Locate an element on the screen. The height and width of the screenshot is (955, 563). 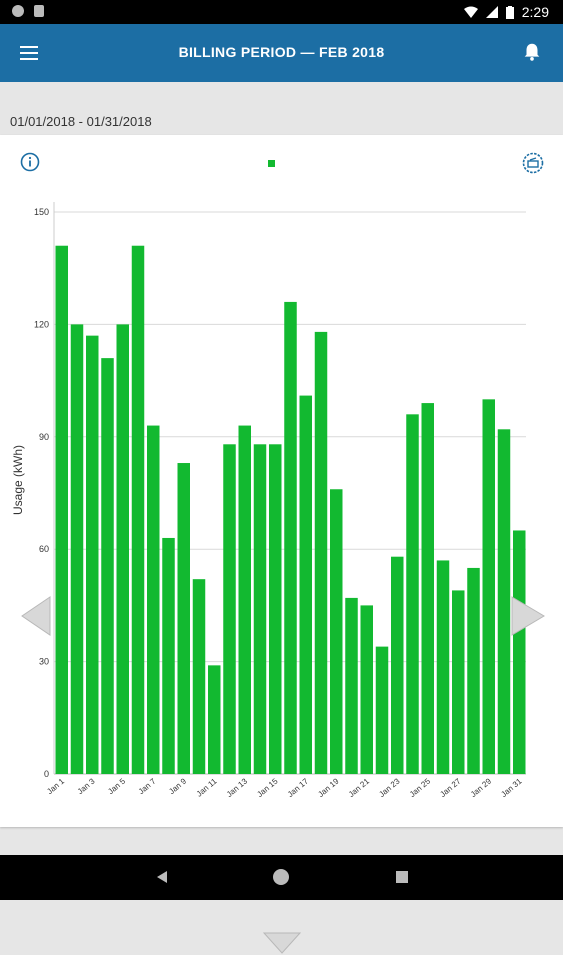
x-tick-label: Jan 13 is located at coordinates (237, 787).